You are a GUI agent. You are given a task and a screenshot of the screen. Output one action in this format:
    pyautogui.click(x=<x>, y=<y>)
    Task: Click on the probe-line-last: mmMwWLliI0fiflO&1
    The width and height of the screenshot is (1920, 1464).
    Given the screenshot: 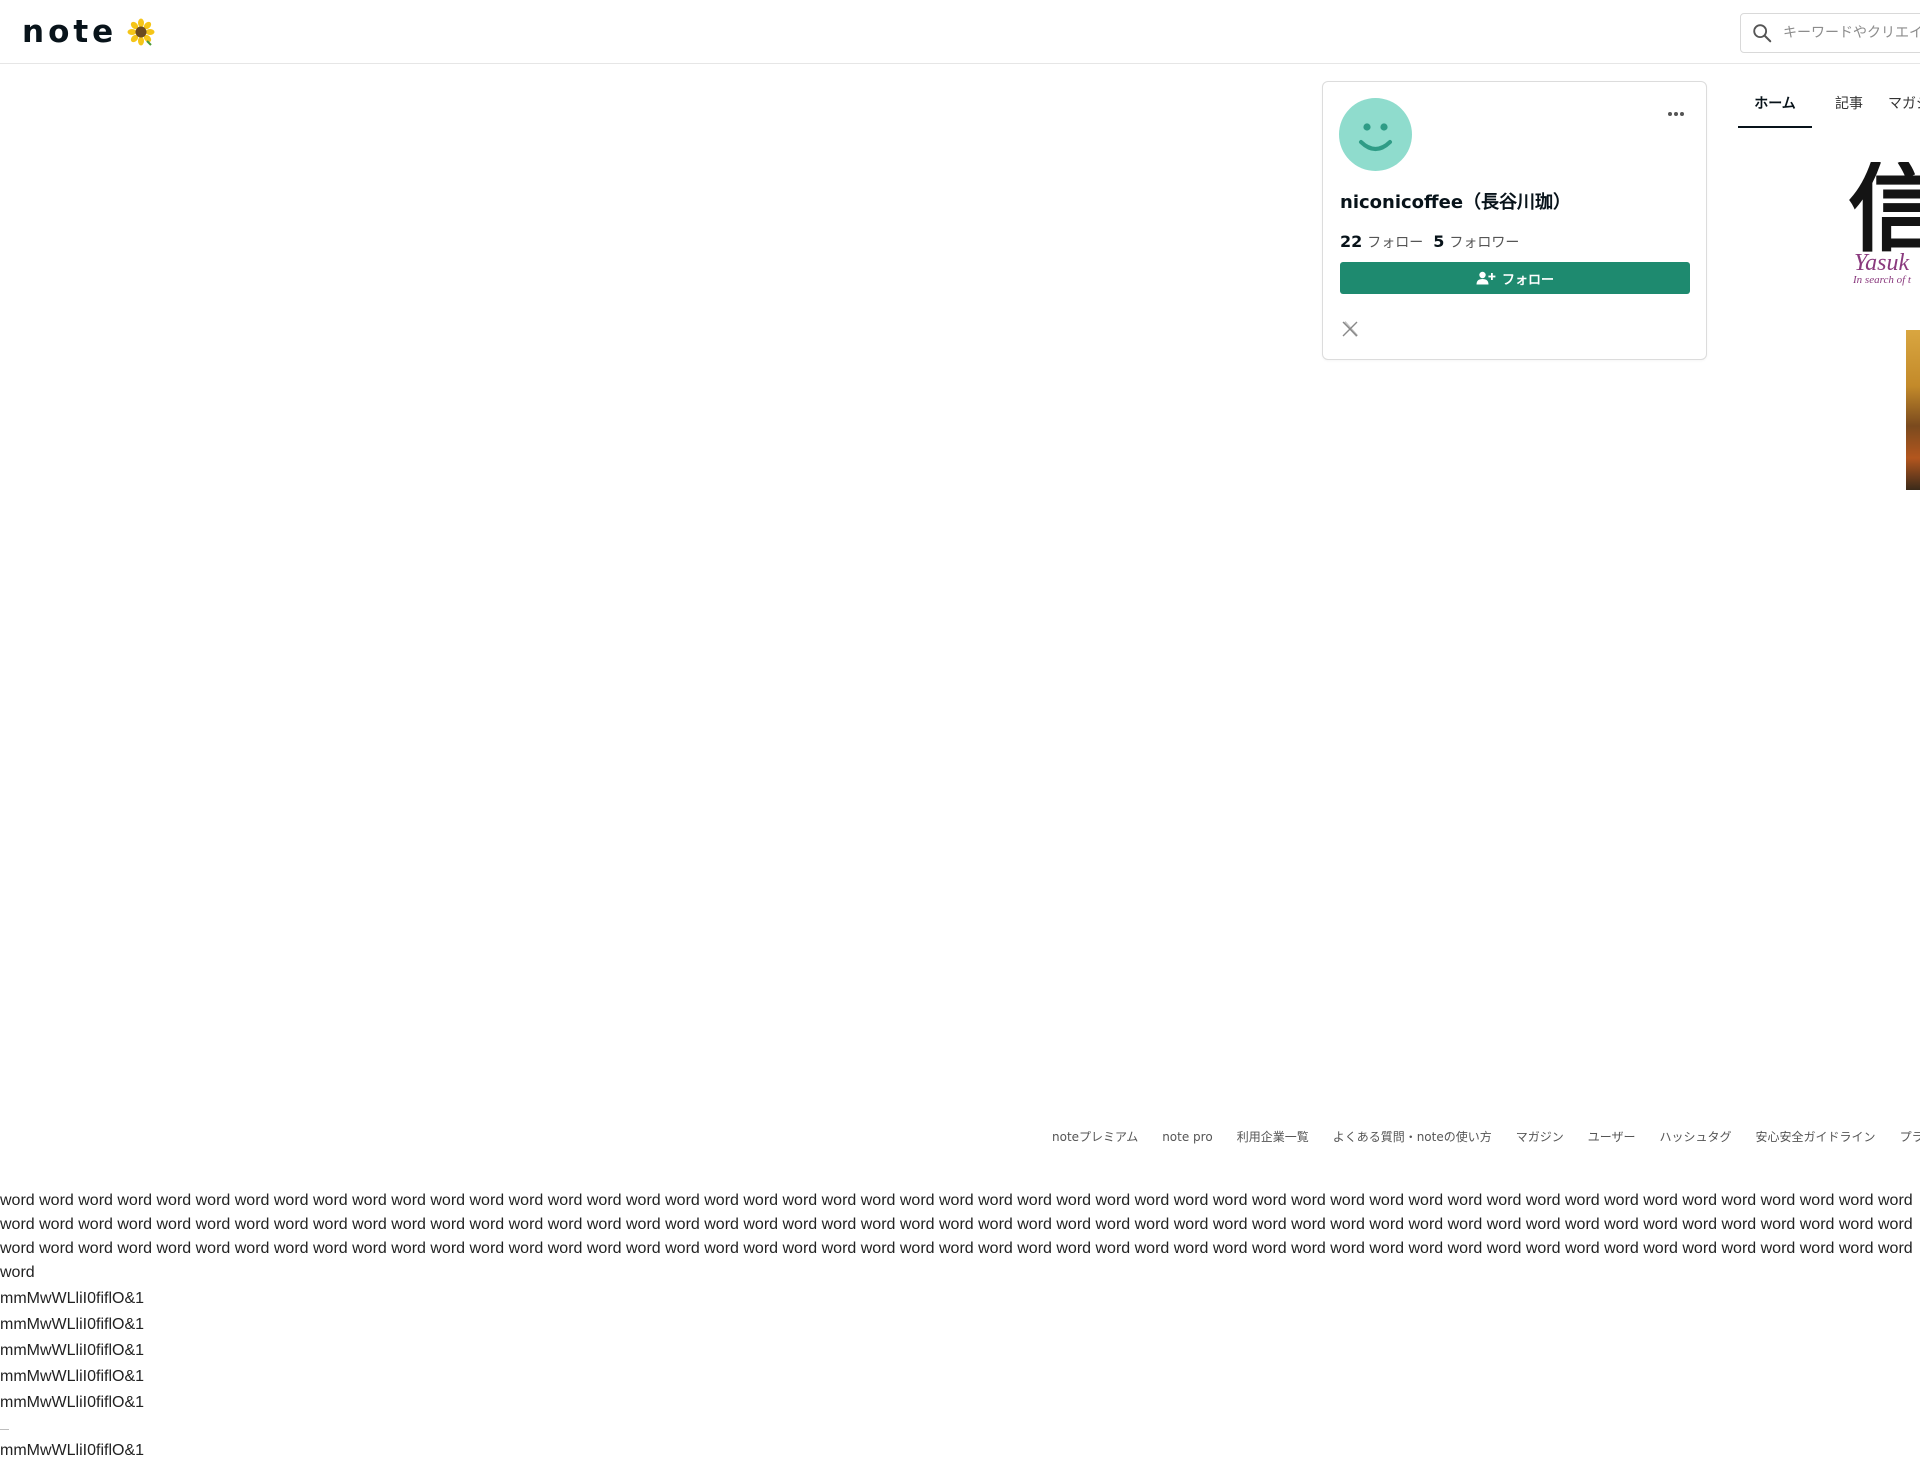 What is the action you would take?
    pyautogui.click(x=72, y=1450)
    